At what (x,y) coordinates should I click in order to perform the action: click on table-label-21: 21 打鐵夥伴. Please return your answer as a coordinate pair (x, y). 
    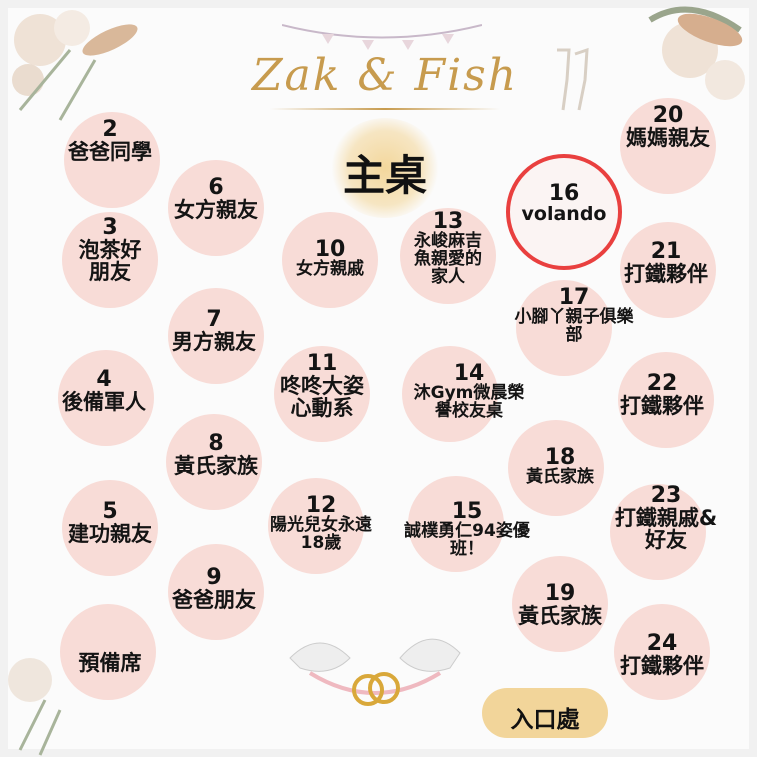
    Looking at the image, I should click on (666, 262).